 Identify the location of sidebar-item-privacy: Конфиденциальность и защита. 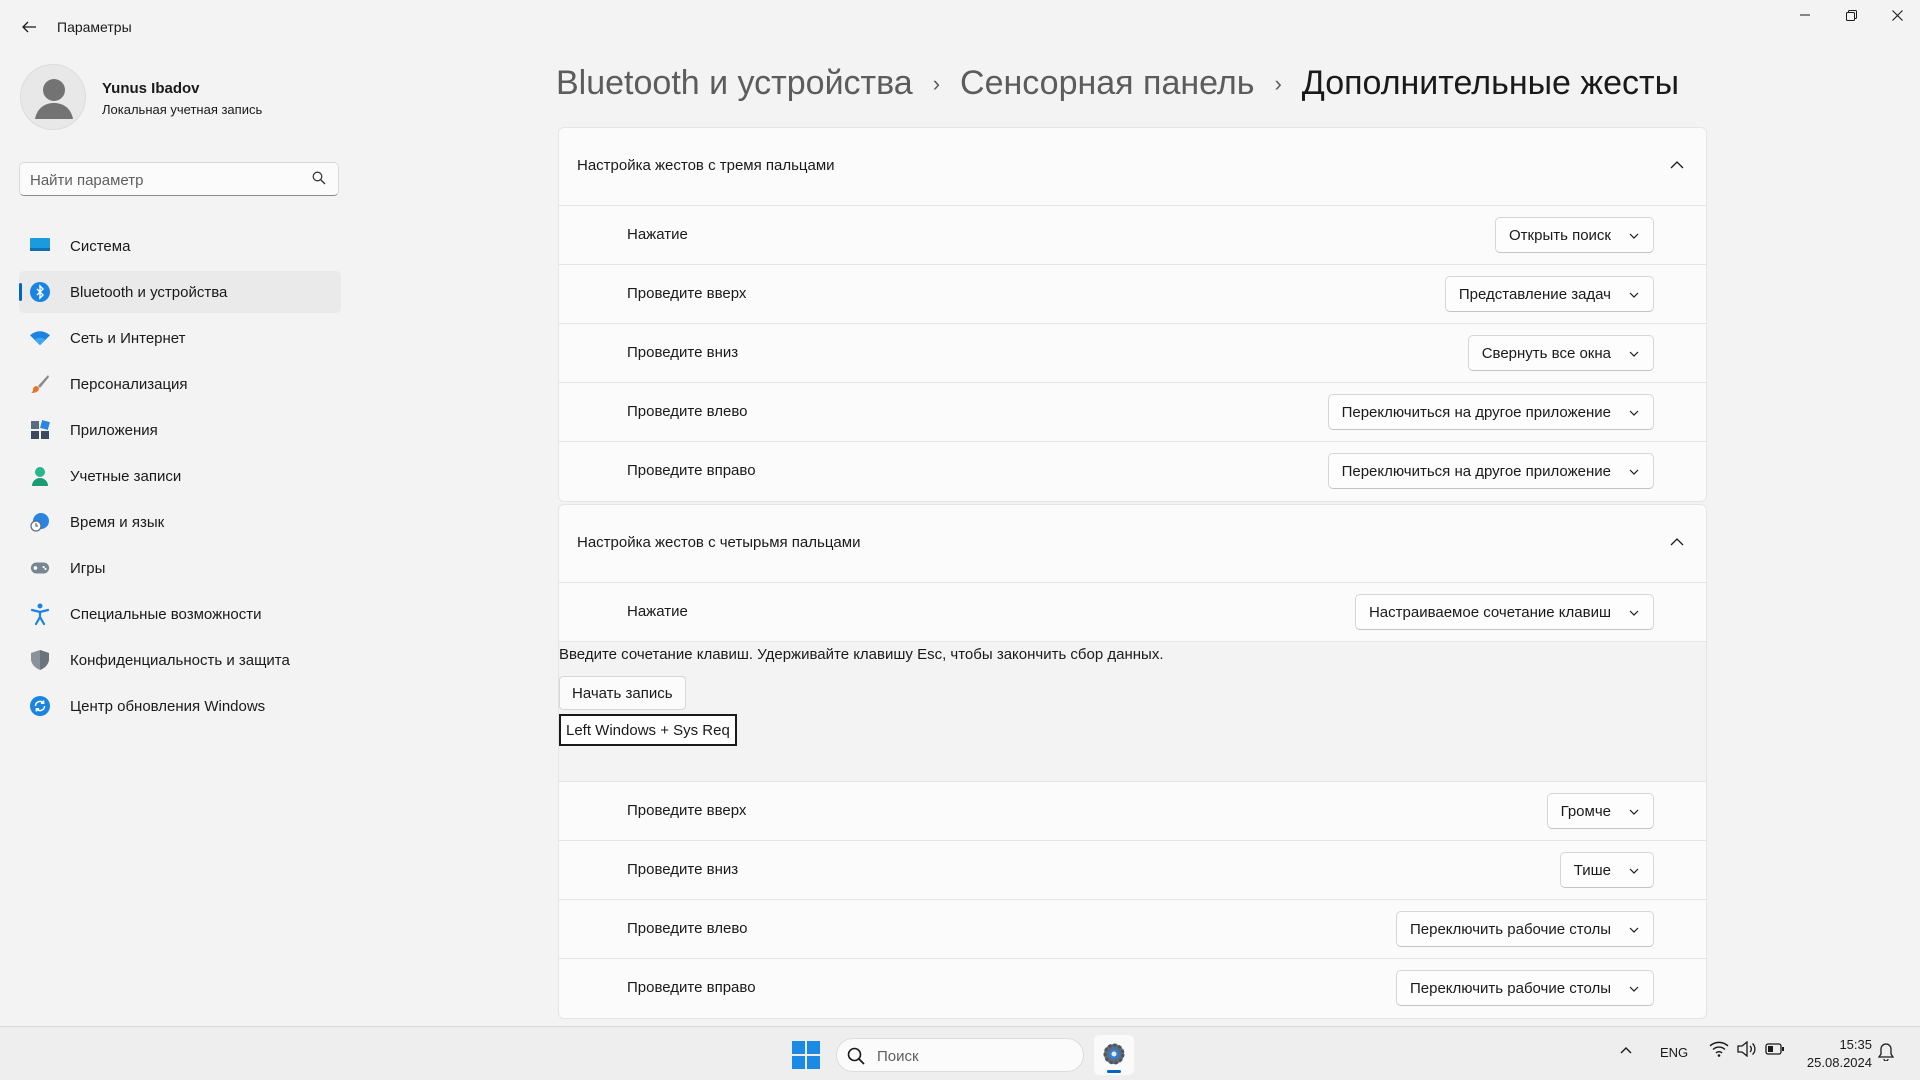
(180, 660).